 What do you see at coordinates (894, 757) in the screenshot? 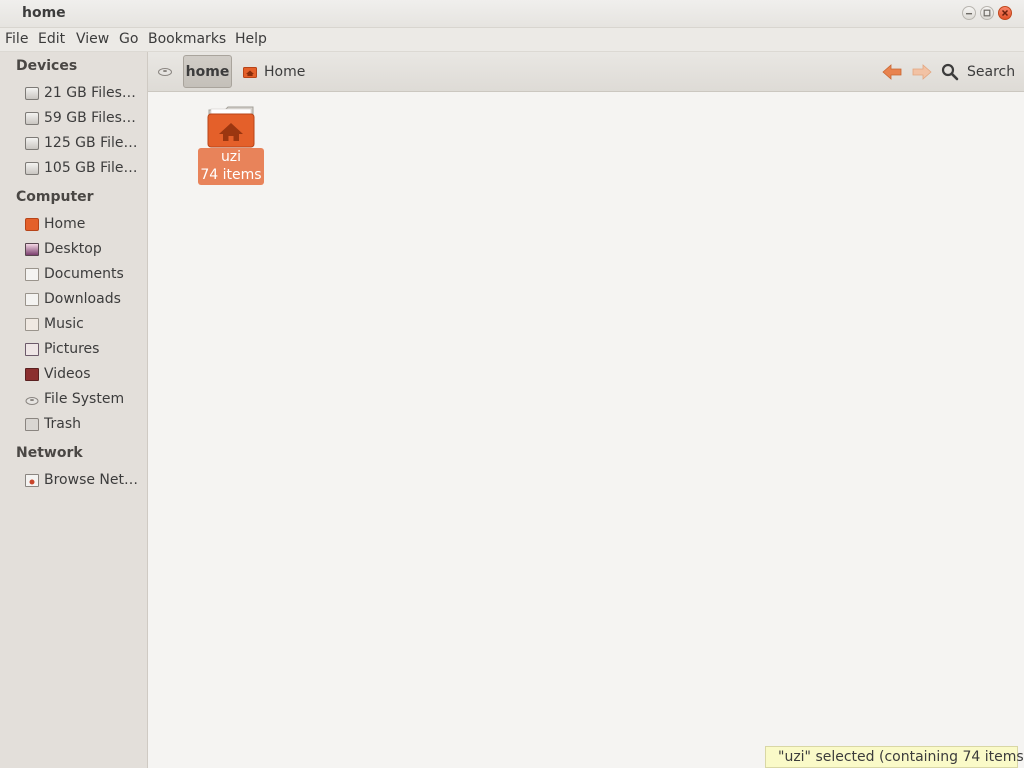
I see `status-bar: "uzi" selected (containing 74 items)` at bounding box center [894, 757].